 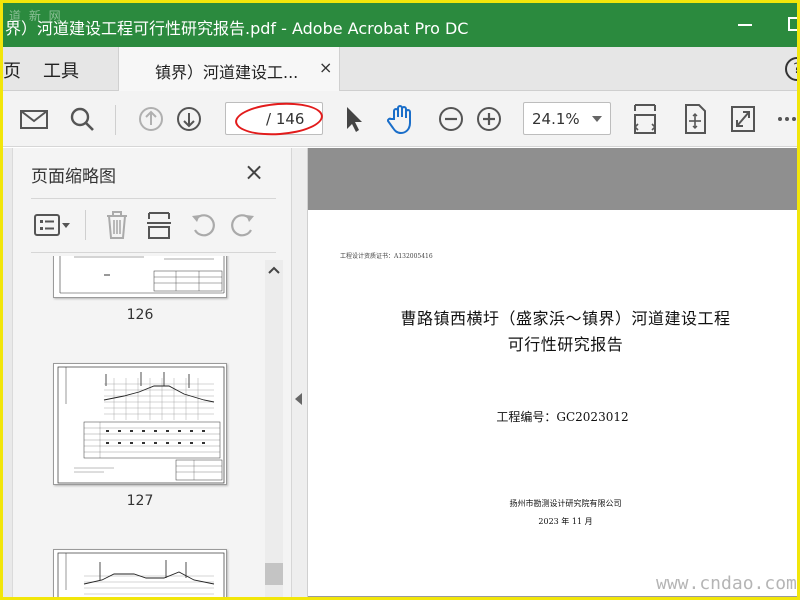 I want to click on page-bottom-edge, so click(x=552, y=596).